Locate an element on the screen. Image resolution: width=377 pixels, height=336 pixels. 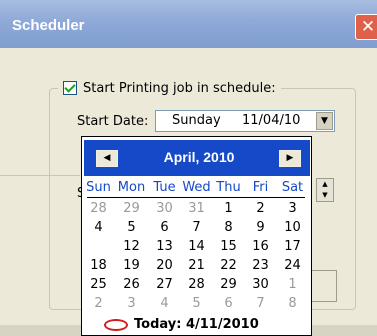
month-title: April, 2010 is located at coordinates (199, 157).